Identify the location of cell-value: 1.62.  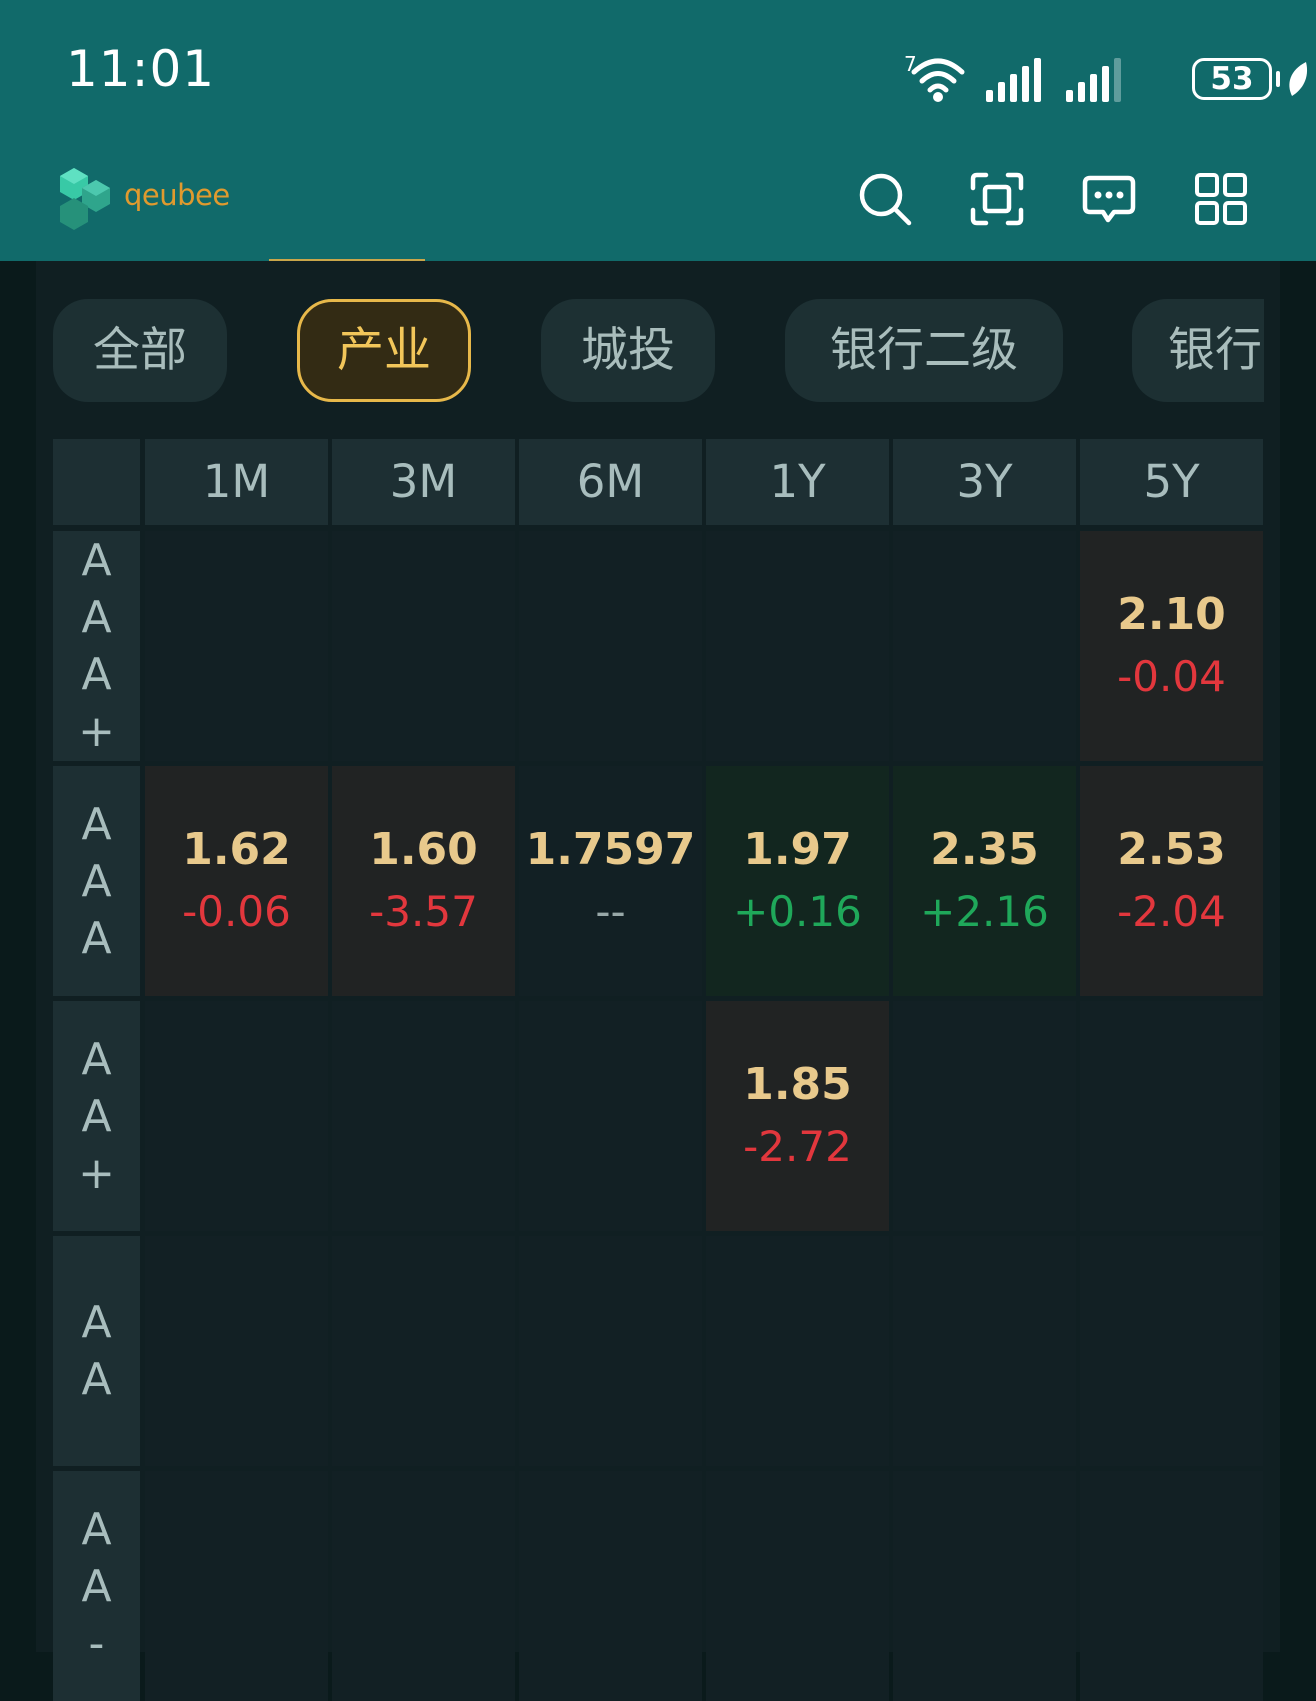
(236, 849).